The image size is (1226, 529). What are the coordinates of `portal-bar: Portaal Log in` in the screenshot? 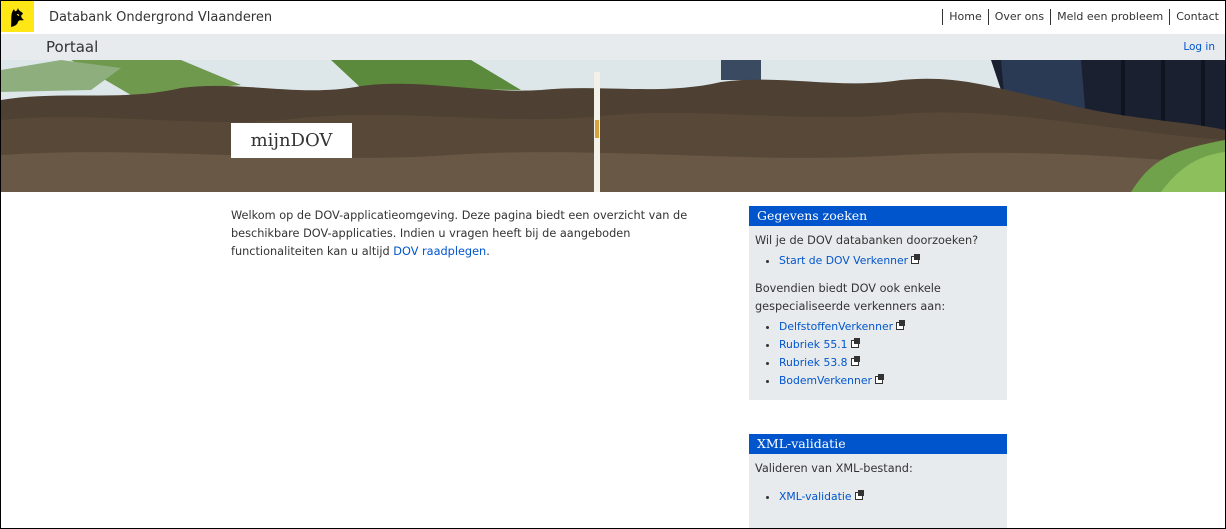 It's located at (613, 47).